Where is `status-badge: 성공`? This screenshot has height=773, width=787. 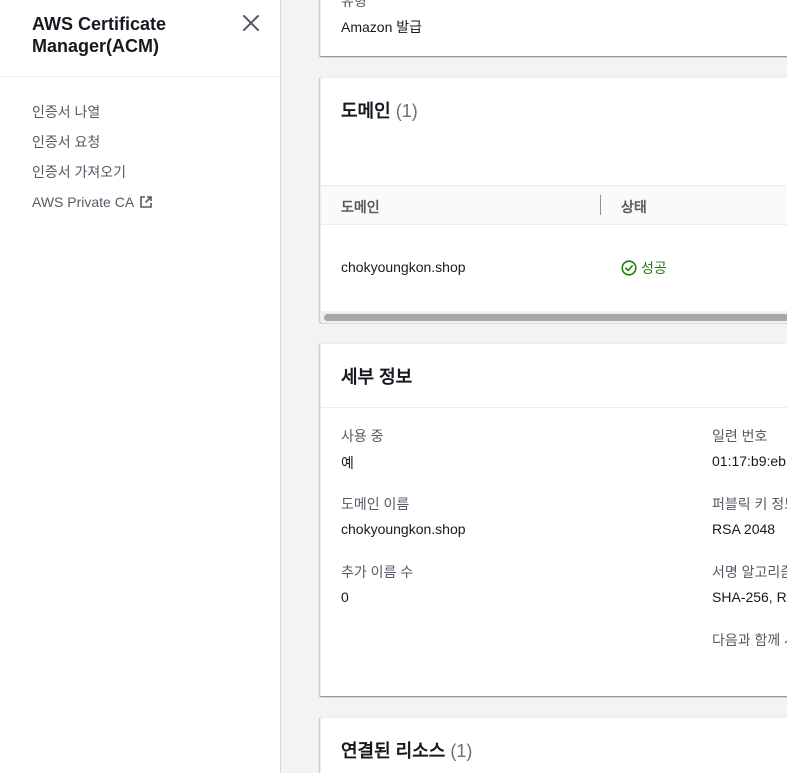
status-badge: 성공 is located at coordinates (644, 268).